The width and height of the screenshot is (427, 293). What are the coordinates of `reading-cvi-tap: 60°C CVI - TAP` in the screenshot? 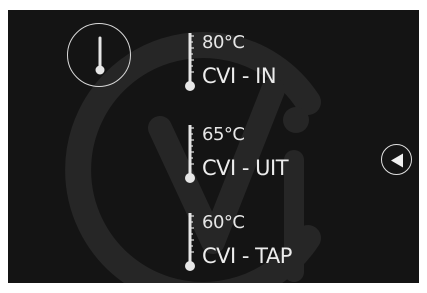 It's located at (257, 242).